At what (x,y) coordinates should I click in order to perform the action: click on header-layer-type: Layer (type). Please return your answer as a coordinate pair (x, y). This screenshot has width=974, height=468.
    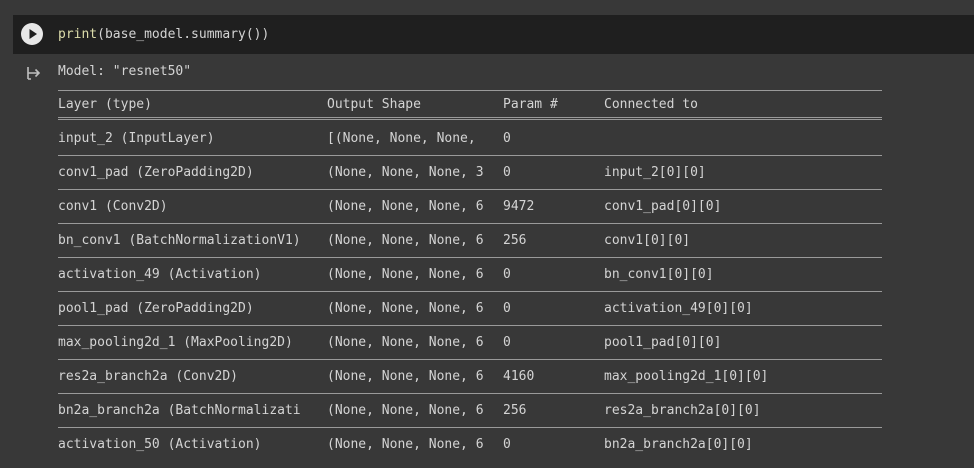
    Looking at the image, I should click on (105, 104).